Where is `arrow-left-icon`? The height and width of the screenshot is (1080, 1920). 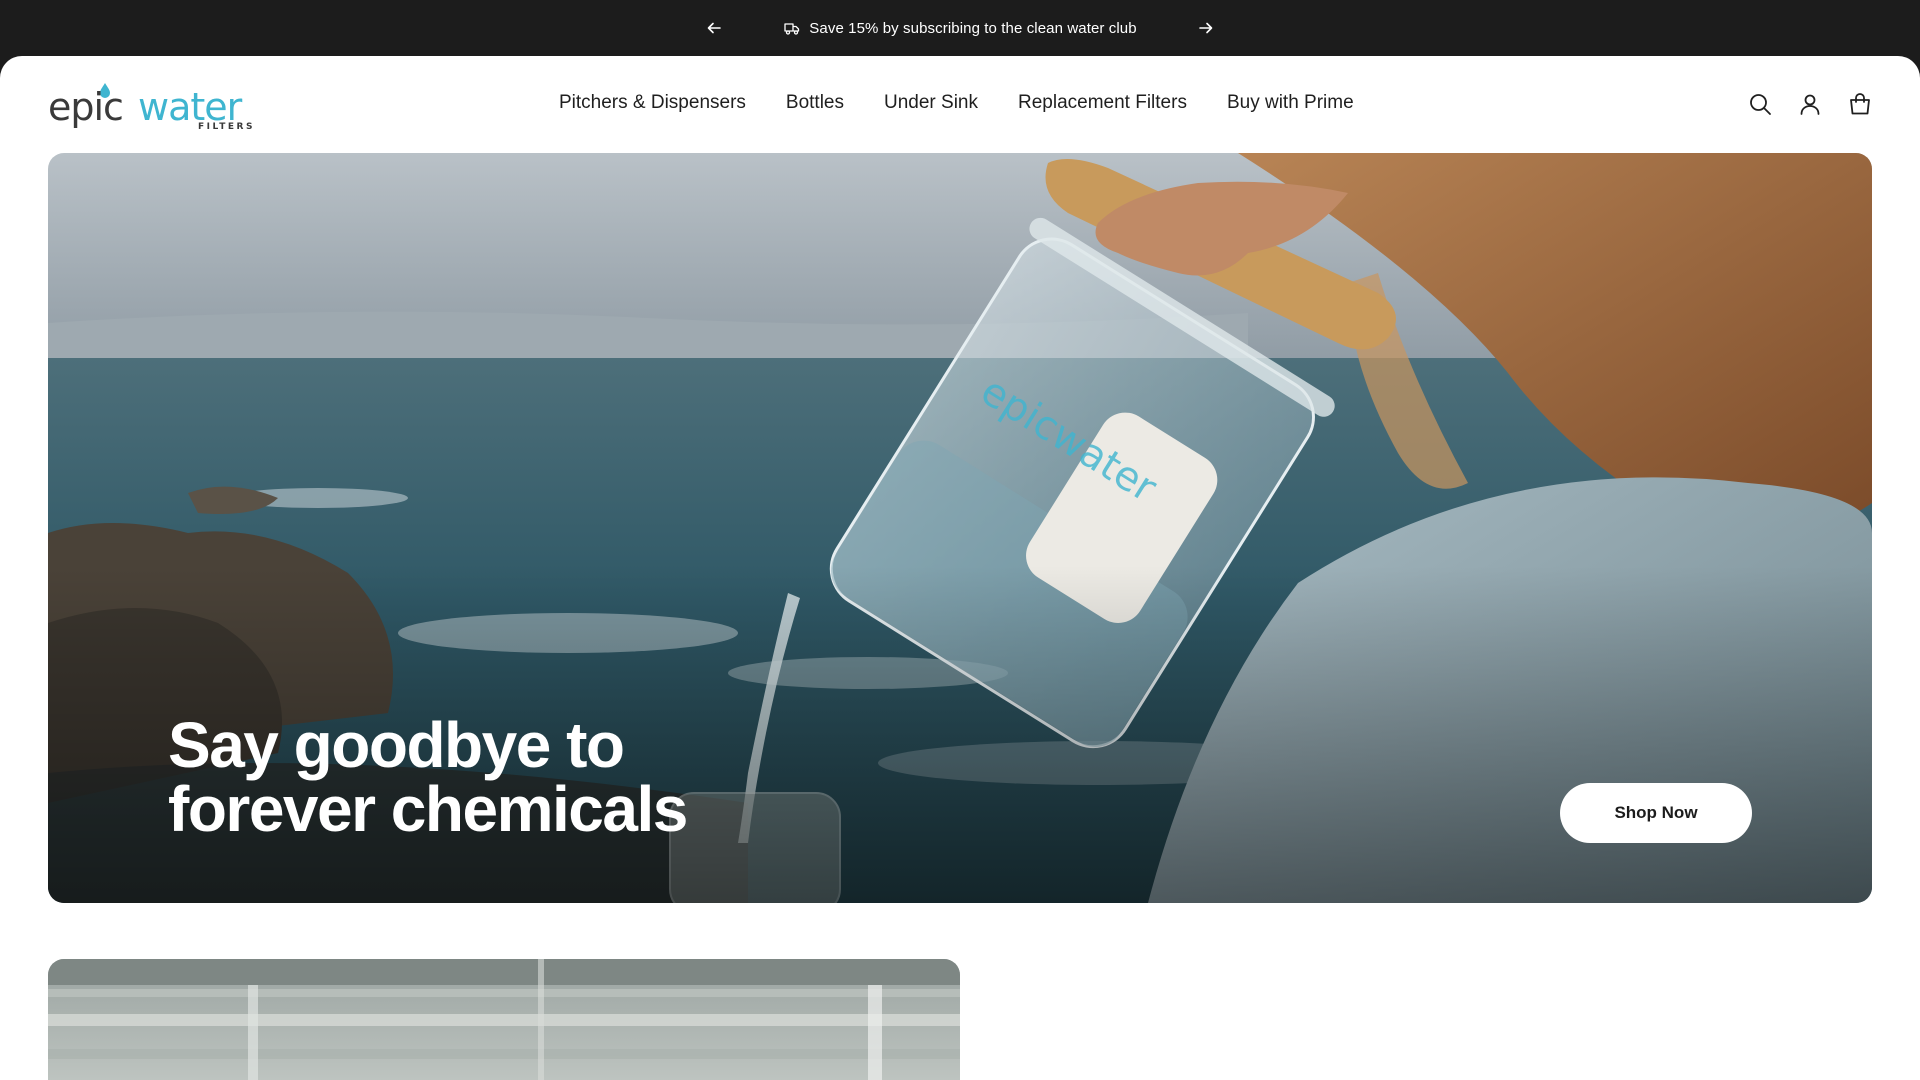
arrow-left-icon is located at coordinates (714, 28).